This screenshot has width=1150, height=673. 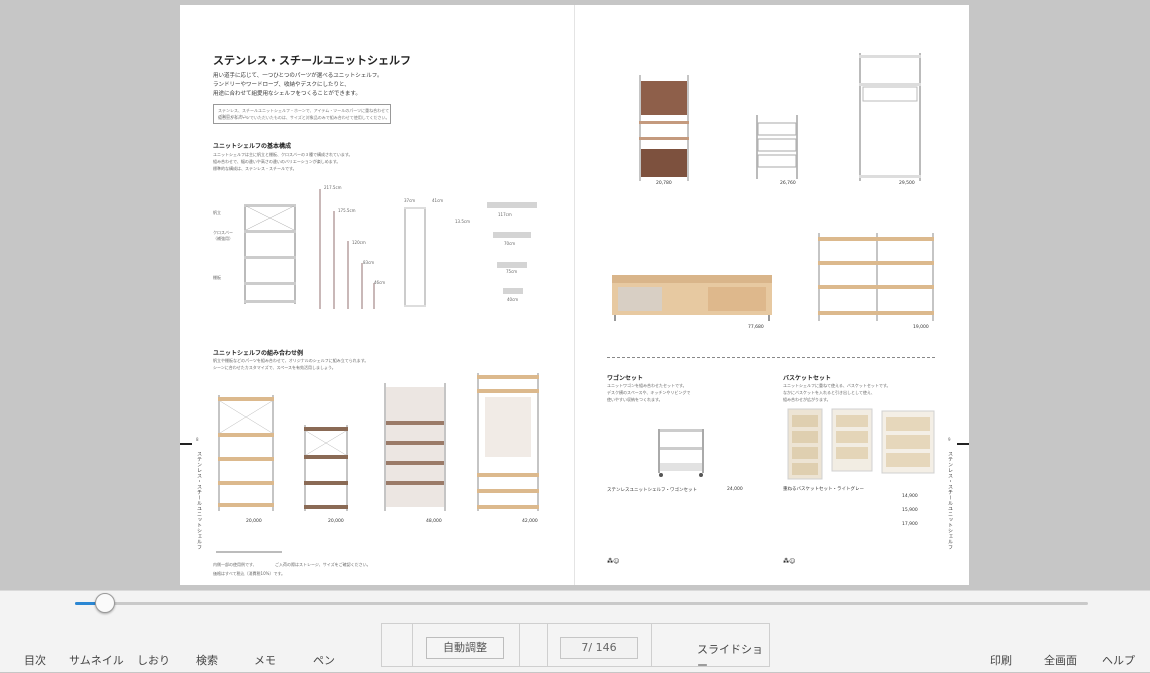 I want to click on lead-line: 用途に合わせて組愛用なシェルフをつくることができます。, so click(x=287, y=94).